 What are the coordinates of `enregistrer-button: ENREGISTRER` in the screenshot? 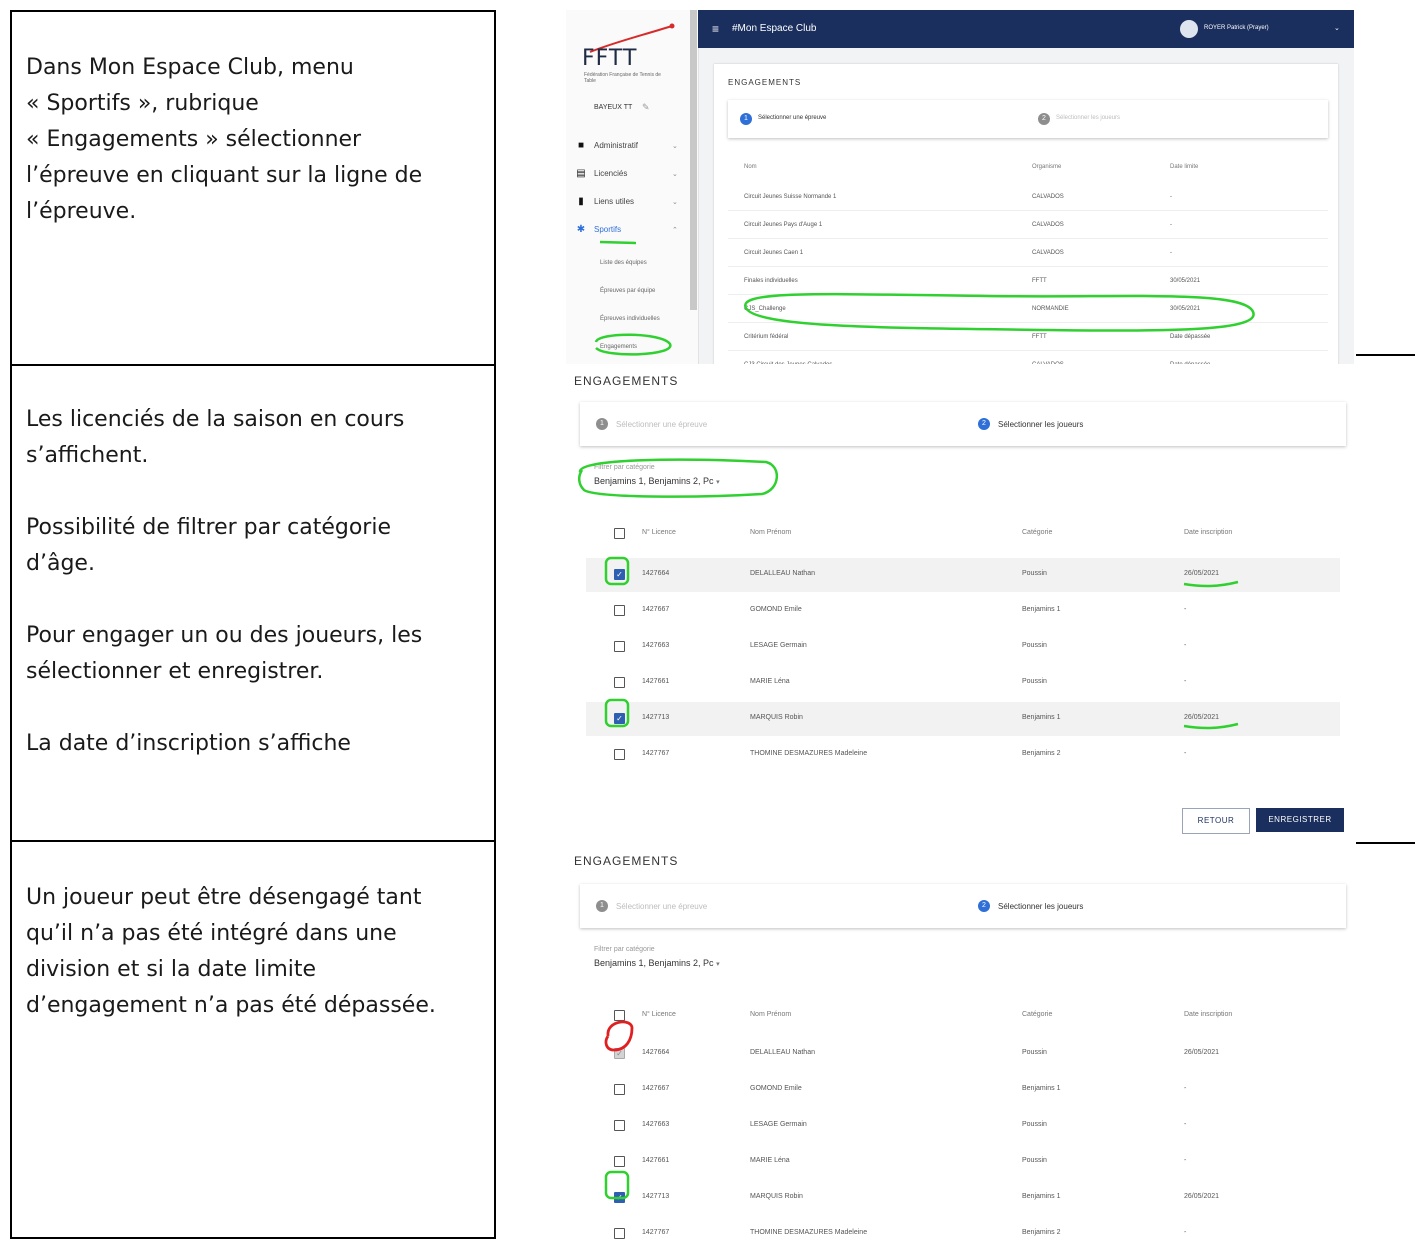 It's located at (1300, 820).